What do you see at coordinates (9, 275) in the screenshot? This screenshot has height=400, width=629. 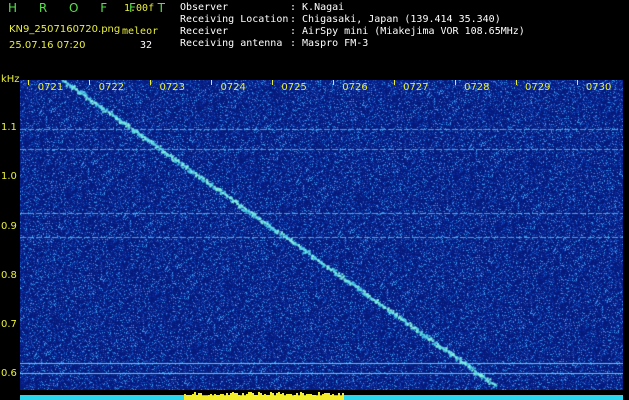 I see `y-tick-label: 0.8` at bounding box center [9, 275].